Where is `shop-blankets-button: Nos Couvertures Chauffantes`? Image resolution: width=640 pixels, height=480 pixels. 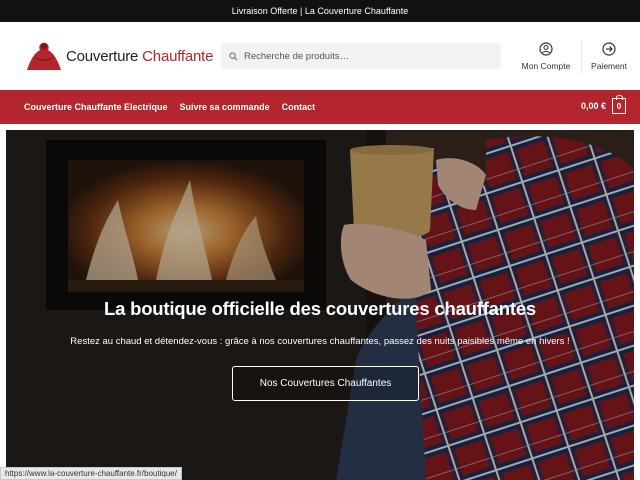
shop-blankets-button: Nos Couvertures Chauffantes is located at coordinates (325, 383).